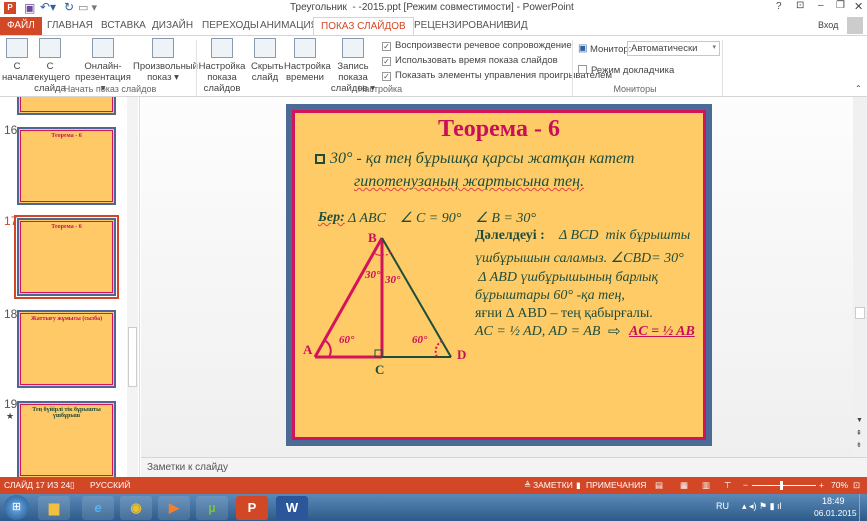  Describe the element at coordinates (616, 485) in the screenshot. I see `comments-button: ПРИМЕЧАНИЯ` at that location.